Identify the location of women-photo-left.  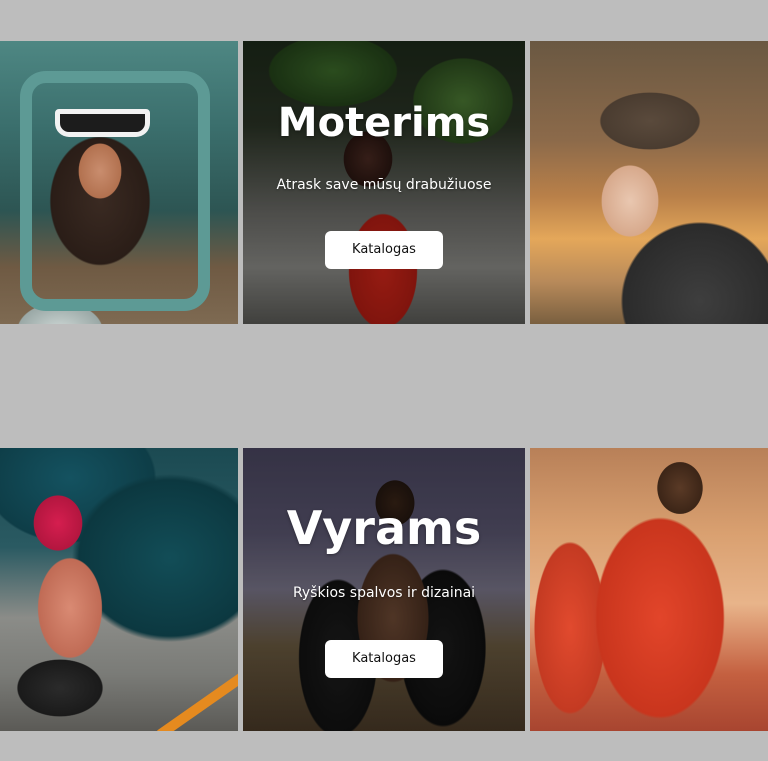
(119, 182).